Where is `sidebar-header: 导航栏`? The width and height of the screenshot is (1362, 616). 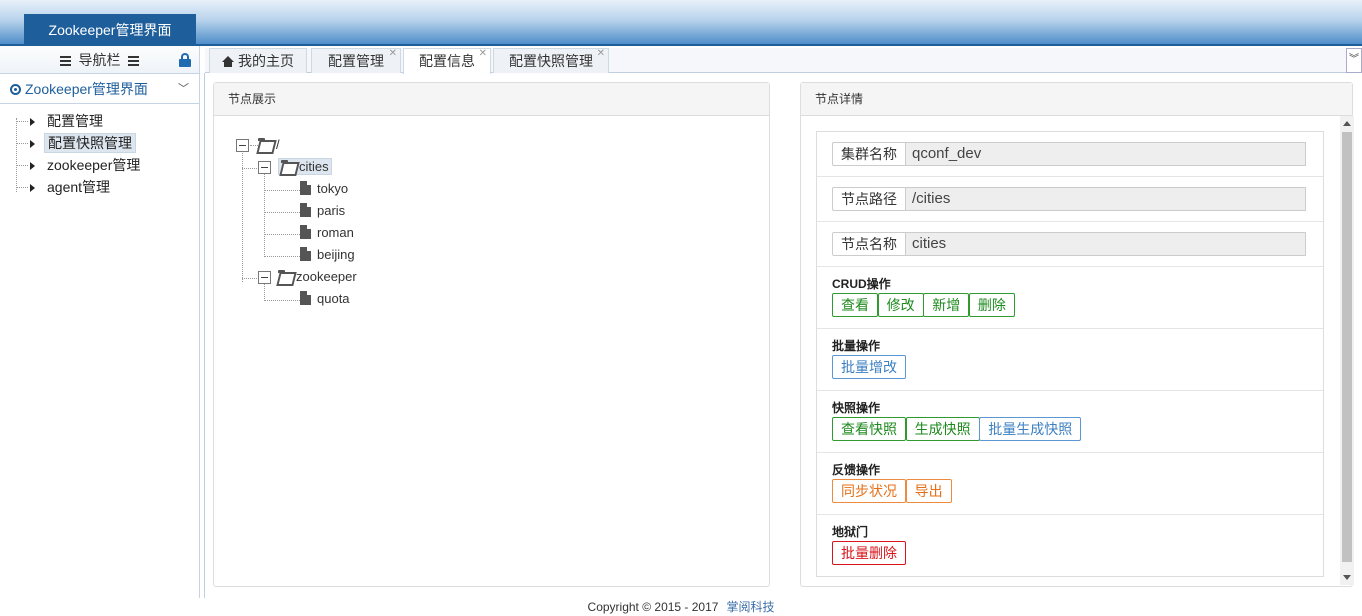 sidebar-header: 导航栏 is located at coordinates (99, 60).